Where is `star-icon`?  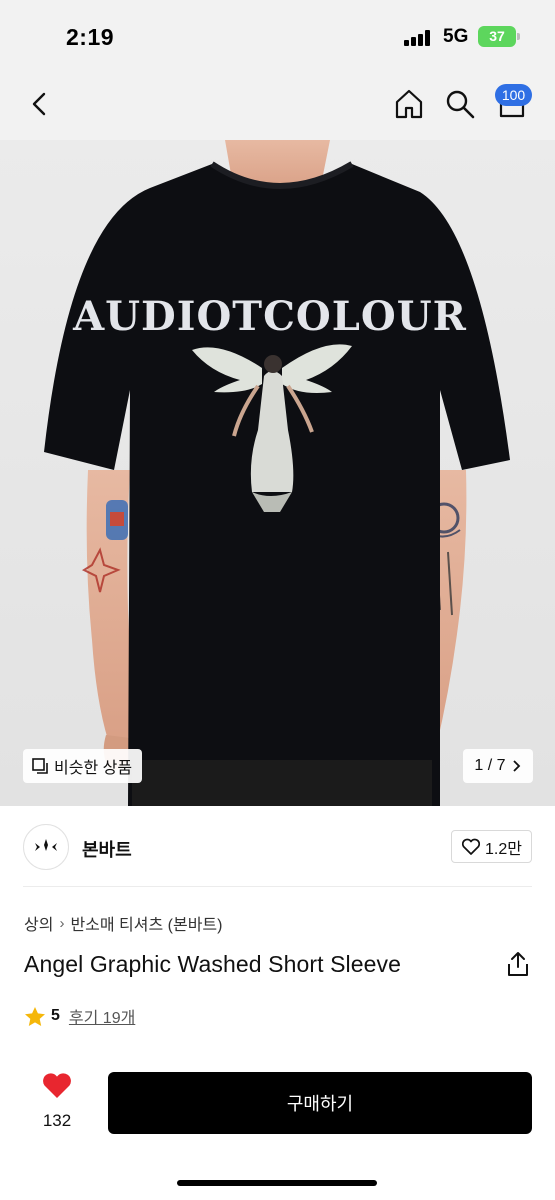
star-icon is located at coordinates (35, 1016).